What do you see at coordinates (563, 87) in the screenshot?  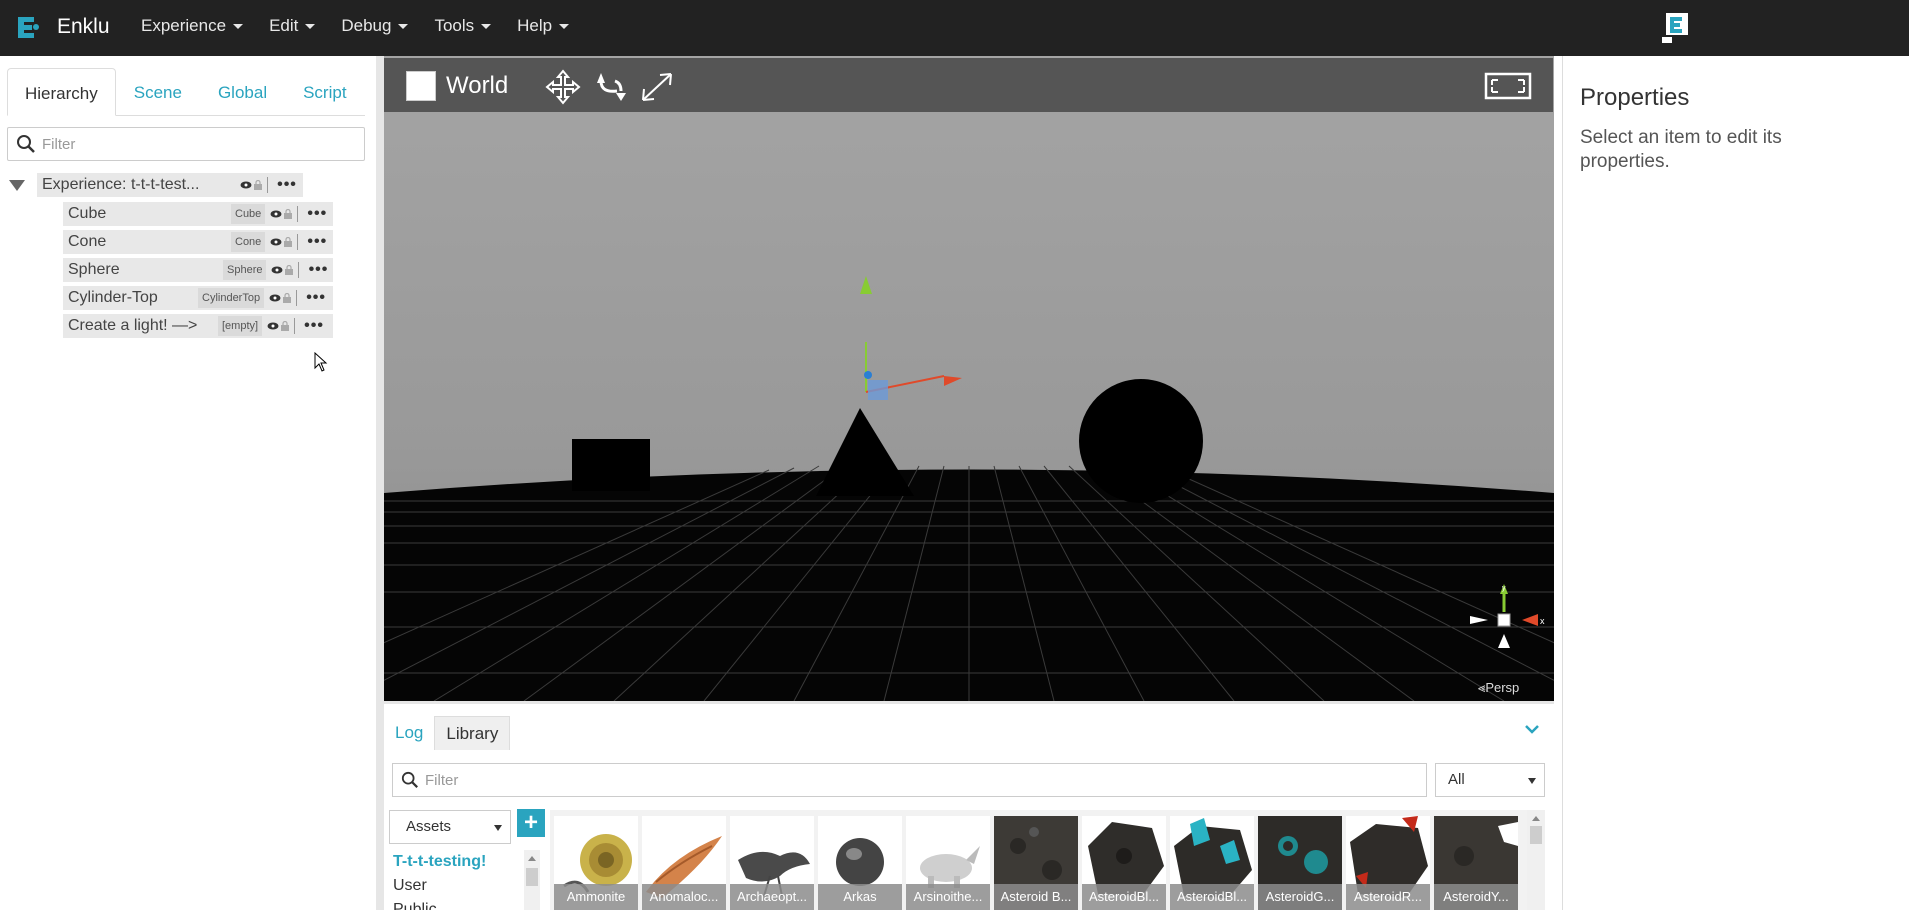 I see `move-tool-icon` at bounding box center [563, 87].